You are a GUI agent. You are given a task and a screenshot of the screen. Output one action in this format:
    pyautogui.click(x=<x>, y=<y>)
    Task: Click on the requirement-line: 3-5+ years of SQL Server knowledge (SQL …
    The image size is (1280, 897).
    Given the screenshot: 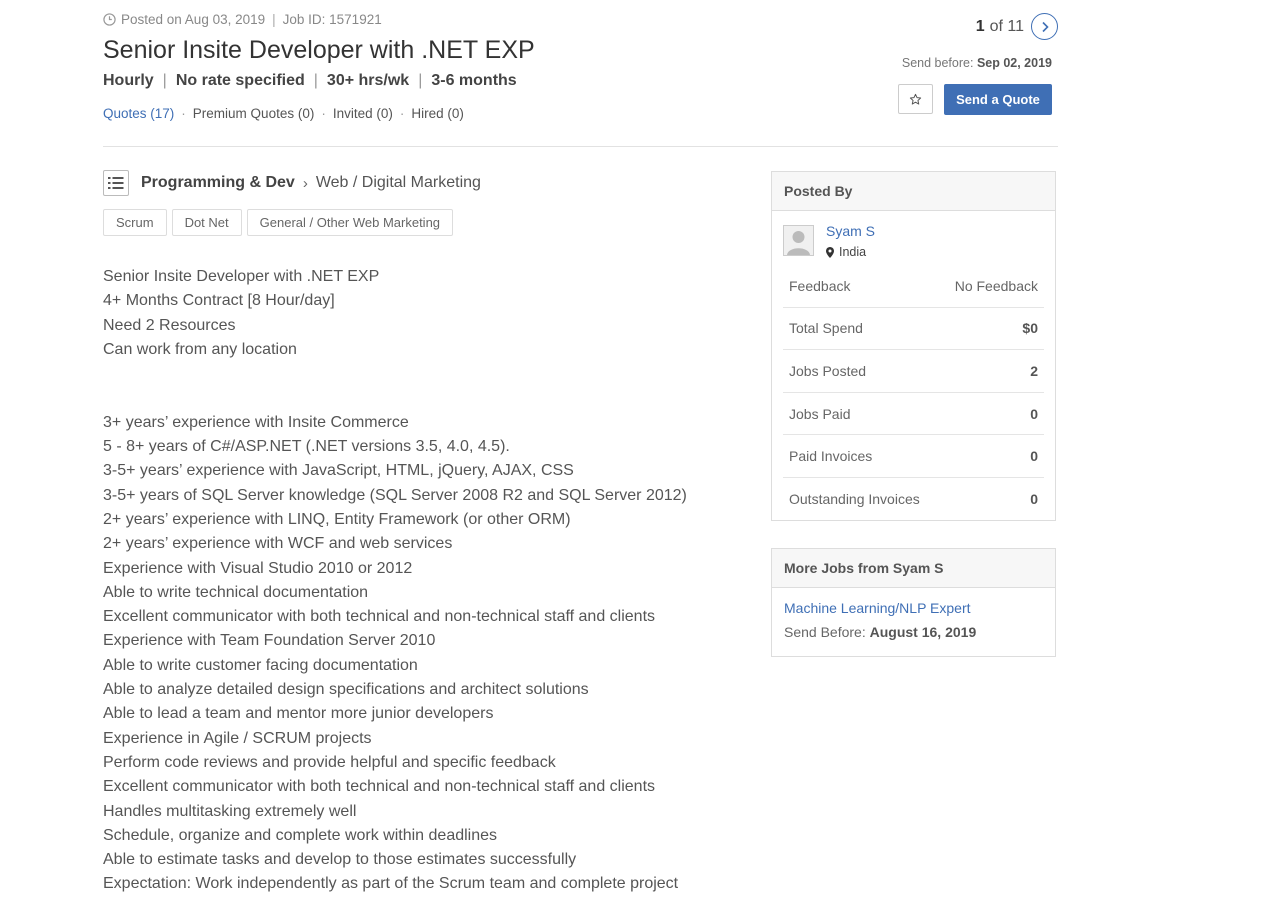 What is the action you would take?
    pyautogui.click(x=395, y=495)
    